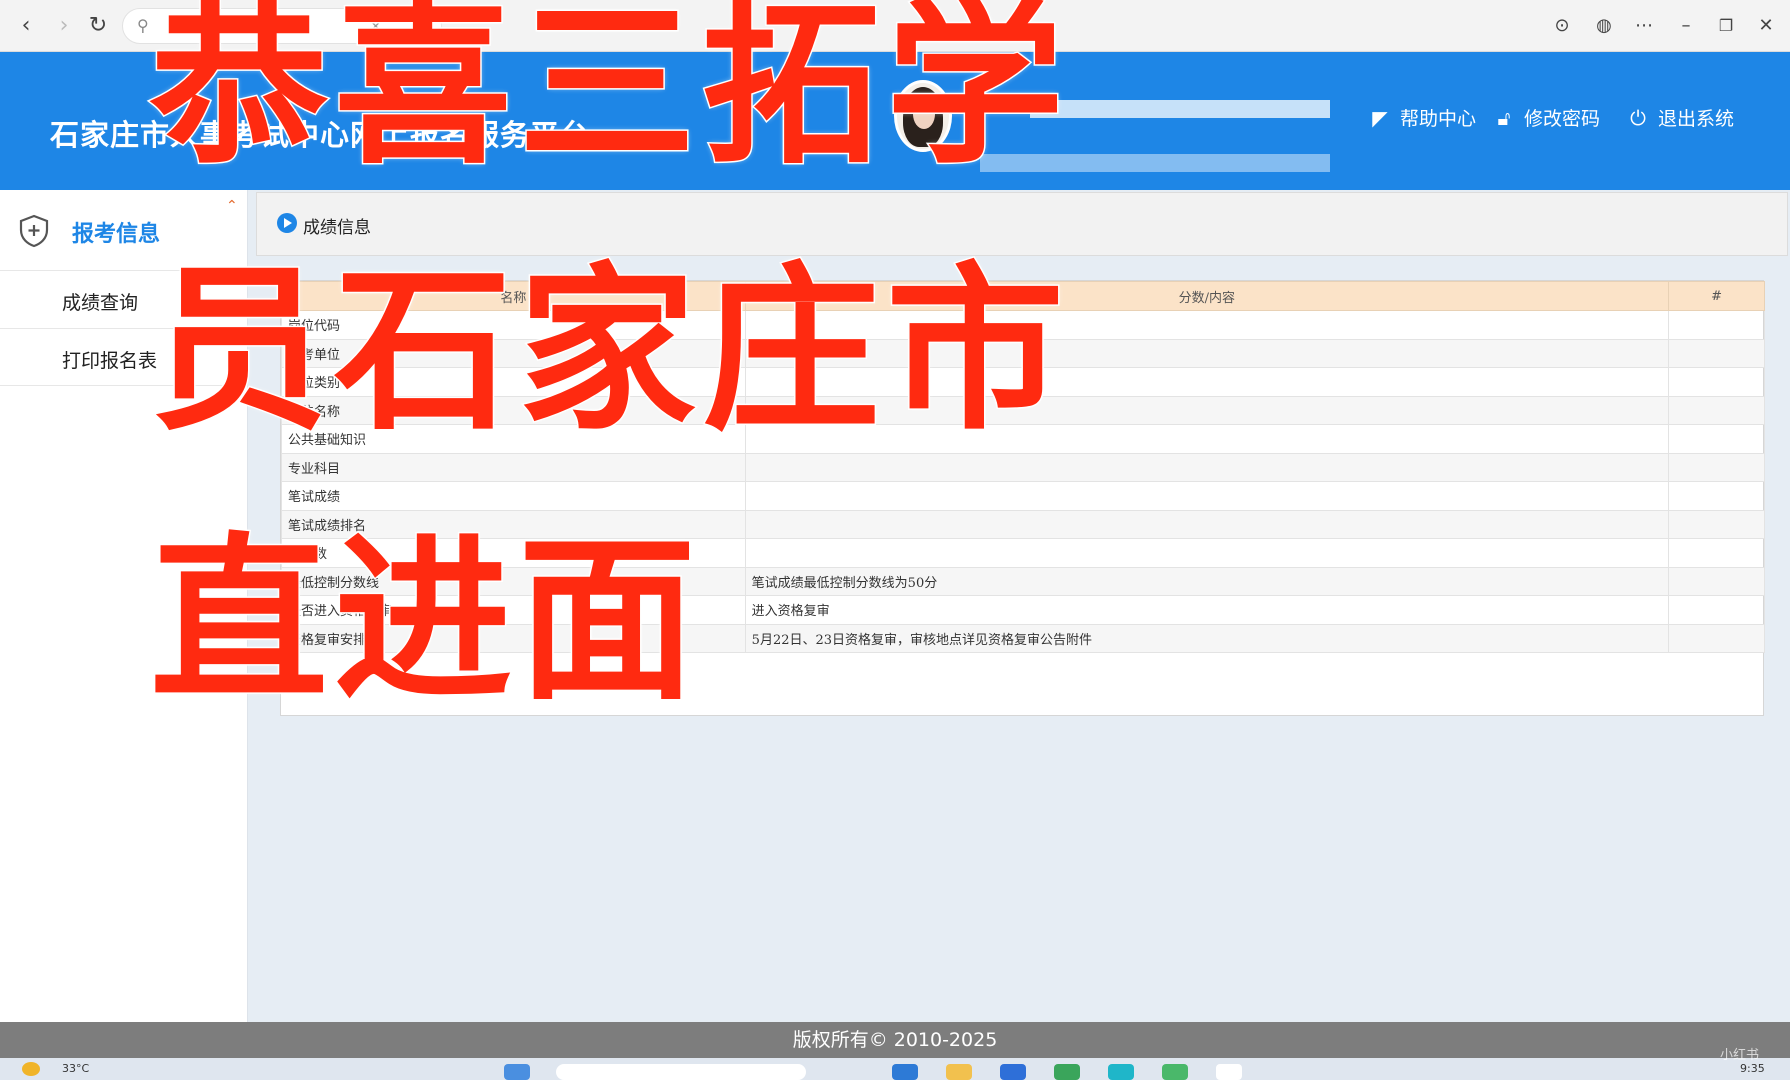  I want to click on clock: 9:35, so click(1752, 1068).